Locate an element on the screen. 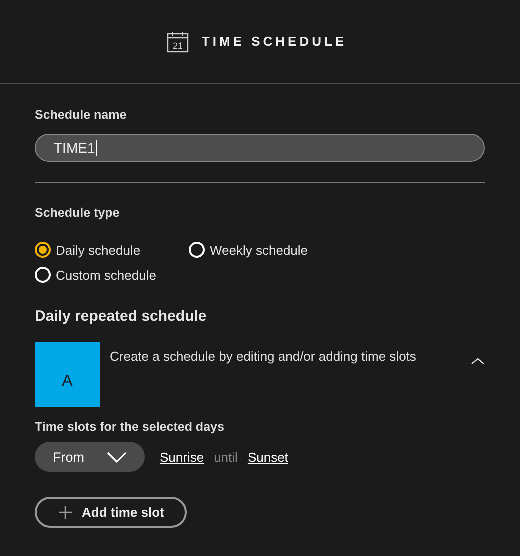 The width and height of the screenshot is (520, 556). end-link: Sunset is located at coordinates (268, 457).